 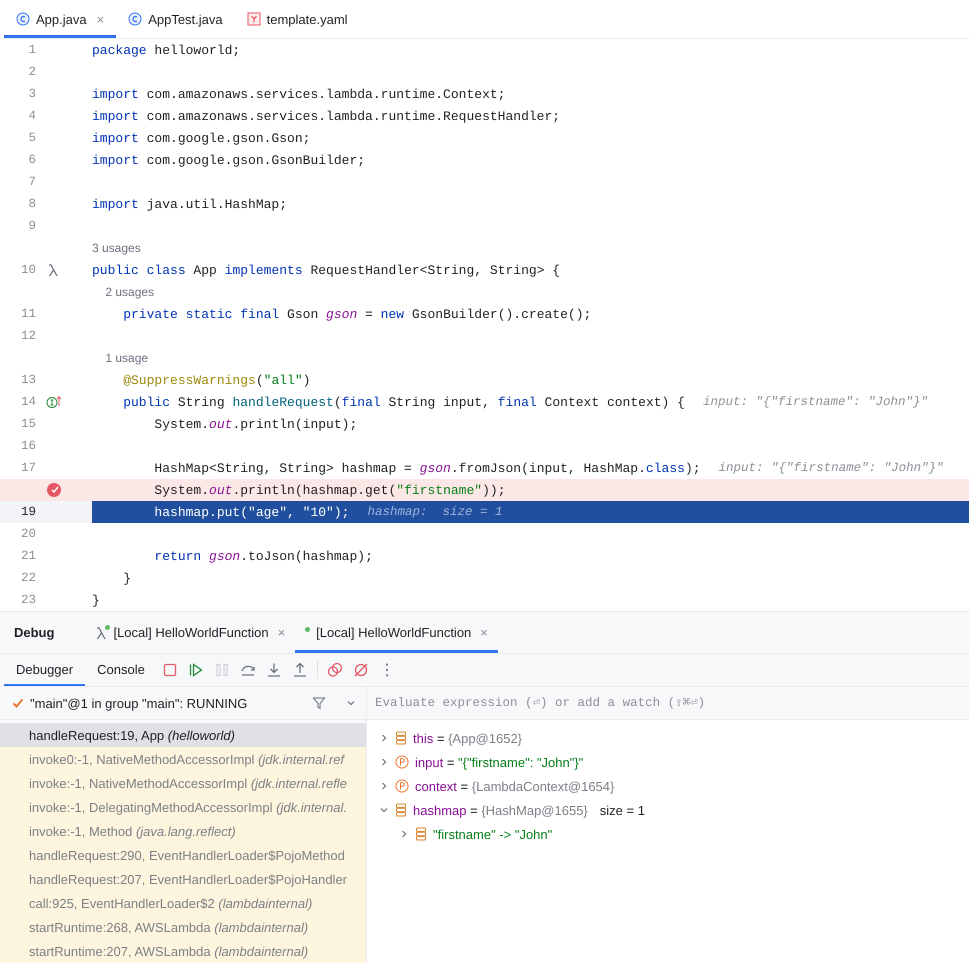 I want to click on line-number: 6, so click(x=31, y=160).